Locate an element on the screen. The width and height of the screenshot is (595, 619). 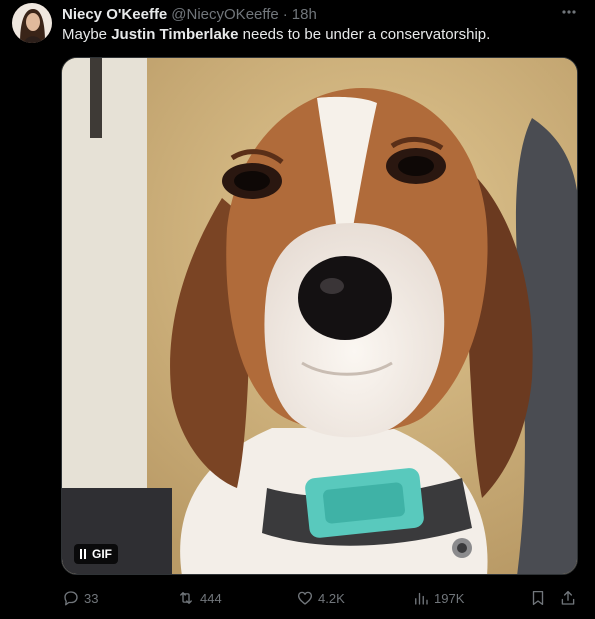
more-options-button is located at coordinates (569, 12).